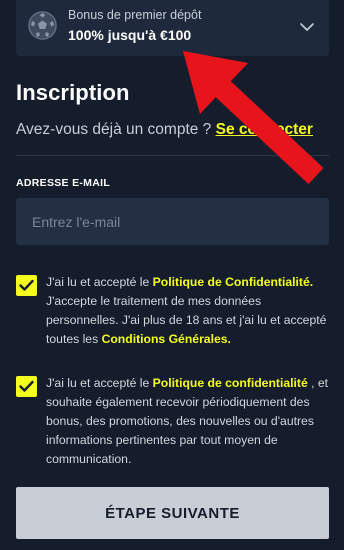  I want to click on divider, so click(172, 155).